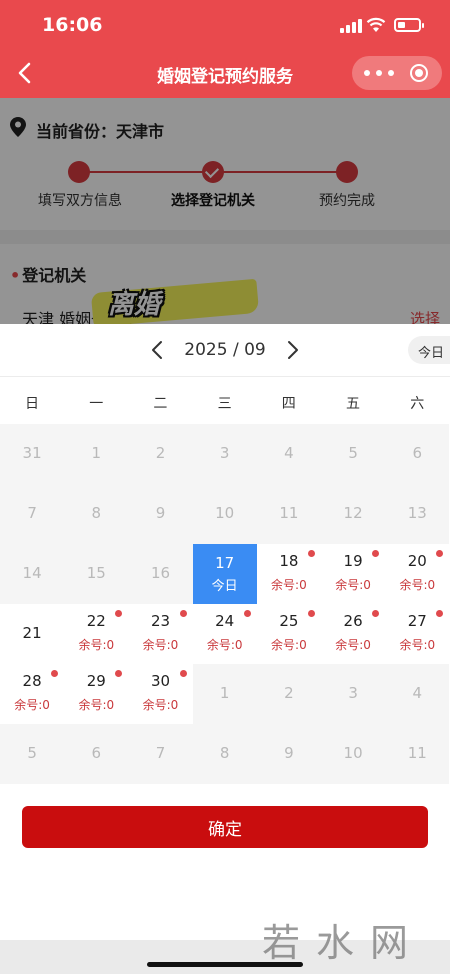 This screenshot has height=974, width=450. What do you see at coordinates (417, 693) in the screenshot?
I see `day-number: 4` at bounding box center [417, 693].